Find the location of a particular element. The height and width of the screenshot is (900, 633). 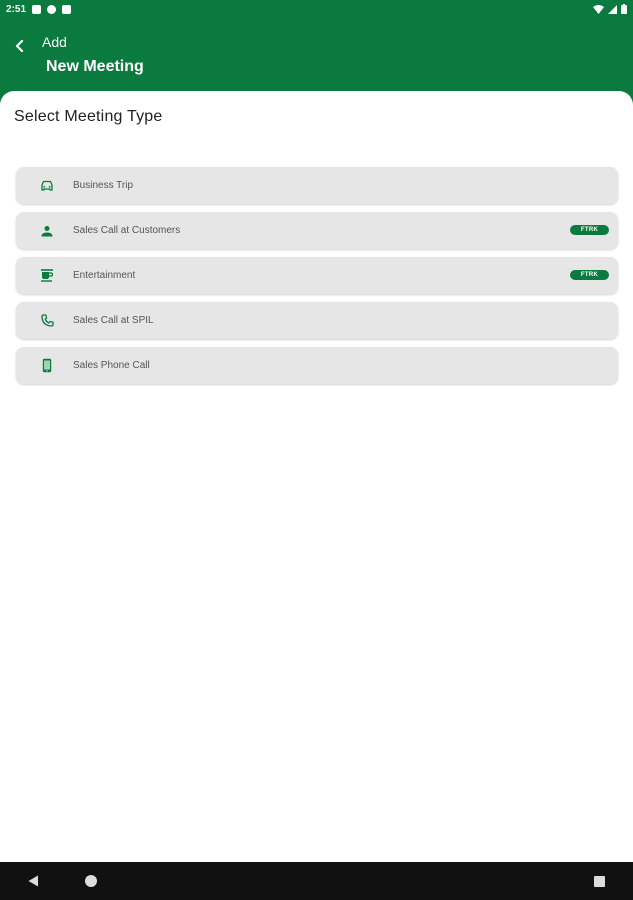

wifi-icon is located at coordinates (598, 9).